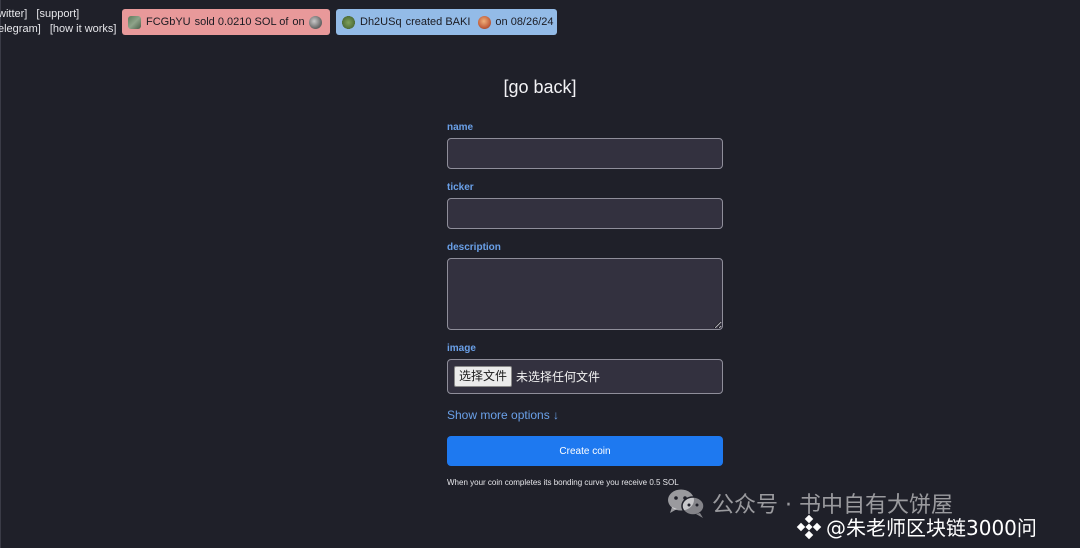 The image size is (1080, 548). I want to click on ticker-label: ticker, so click(460, 187).